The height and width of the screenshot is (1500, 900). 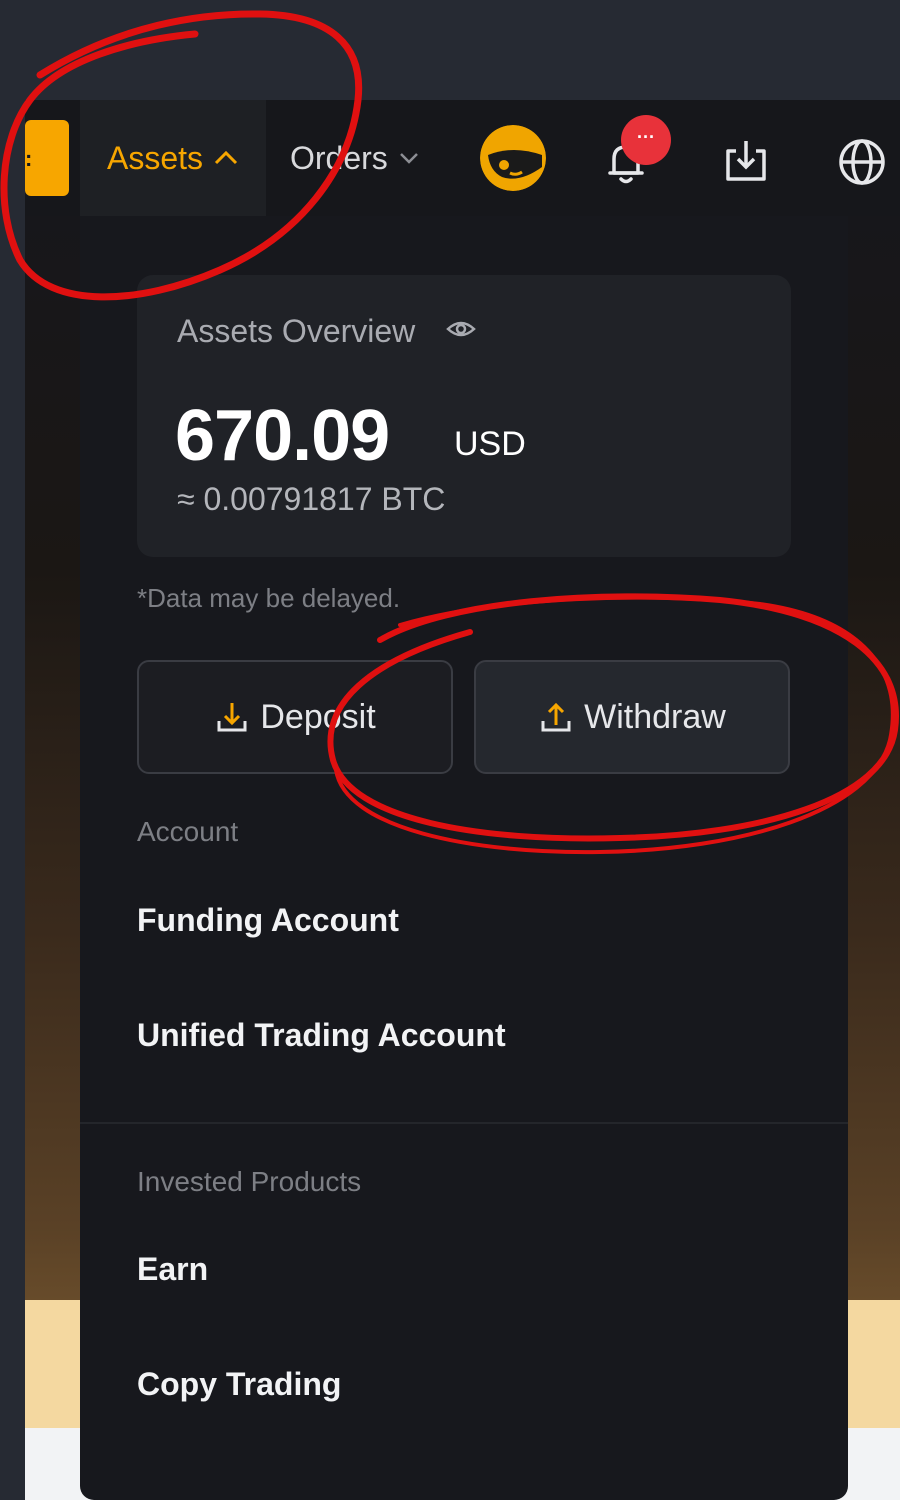 What do you see at coordinates (513, 158) in the screenshot?
I see `avatar` at bounding box center [513, 158].